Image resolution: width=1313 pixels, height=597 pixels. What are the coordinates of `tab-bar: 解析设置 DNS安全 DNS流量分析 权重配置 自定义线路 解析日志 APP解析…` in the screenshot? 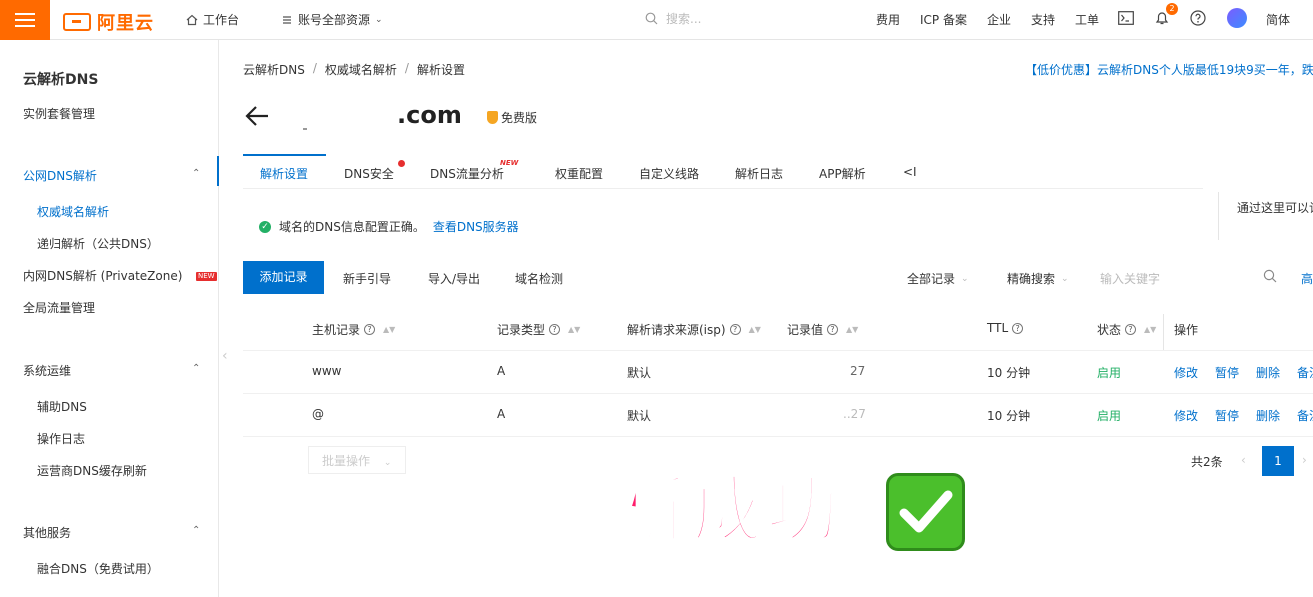 It's located at (728, 171).